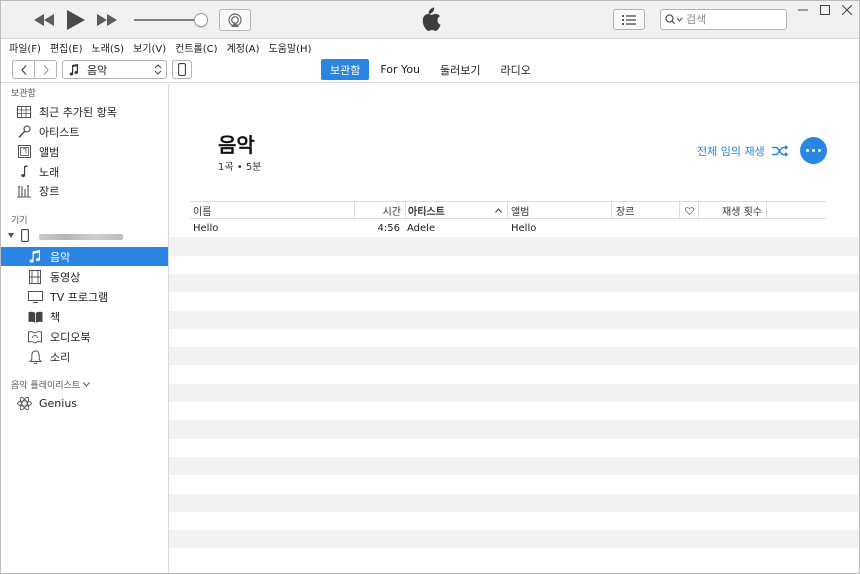 The width and height of the screenshot is (860, 574). What do you see at coordinates (114, 69) in the screenshot?
I see `media-type-selector: 음악` at bounding box center [114, 69].